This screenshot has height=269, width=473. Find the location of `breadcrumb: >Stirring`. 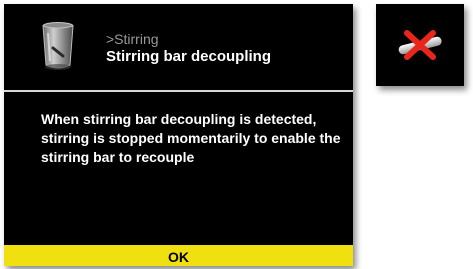

breadcrumb: >Stirring is located at coordinates (132, 39).